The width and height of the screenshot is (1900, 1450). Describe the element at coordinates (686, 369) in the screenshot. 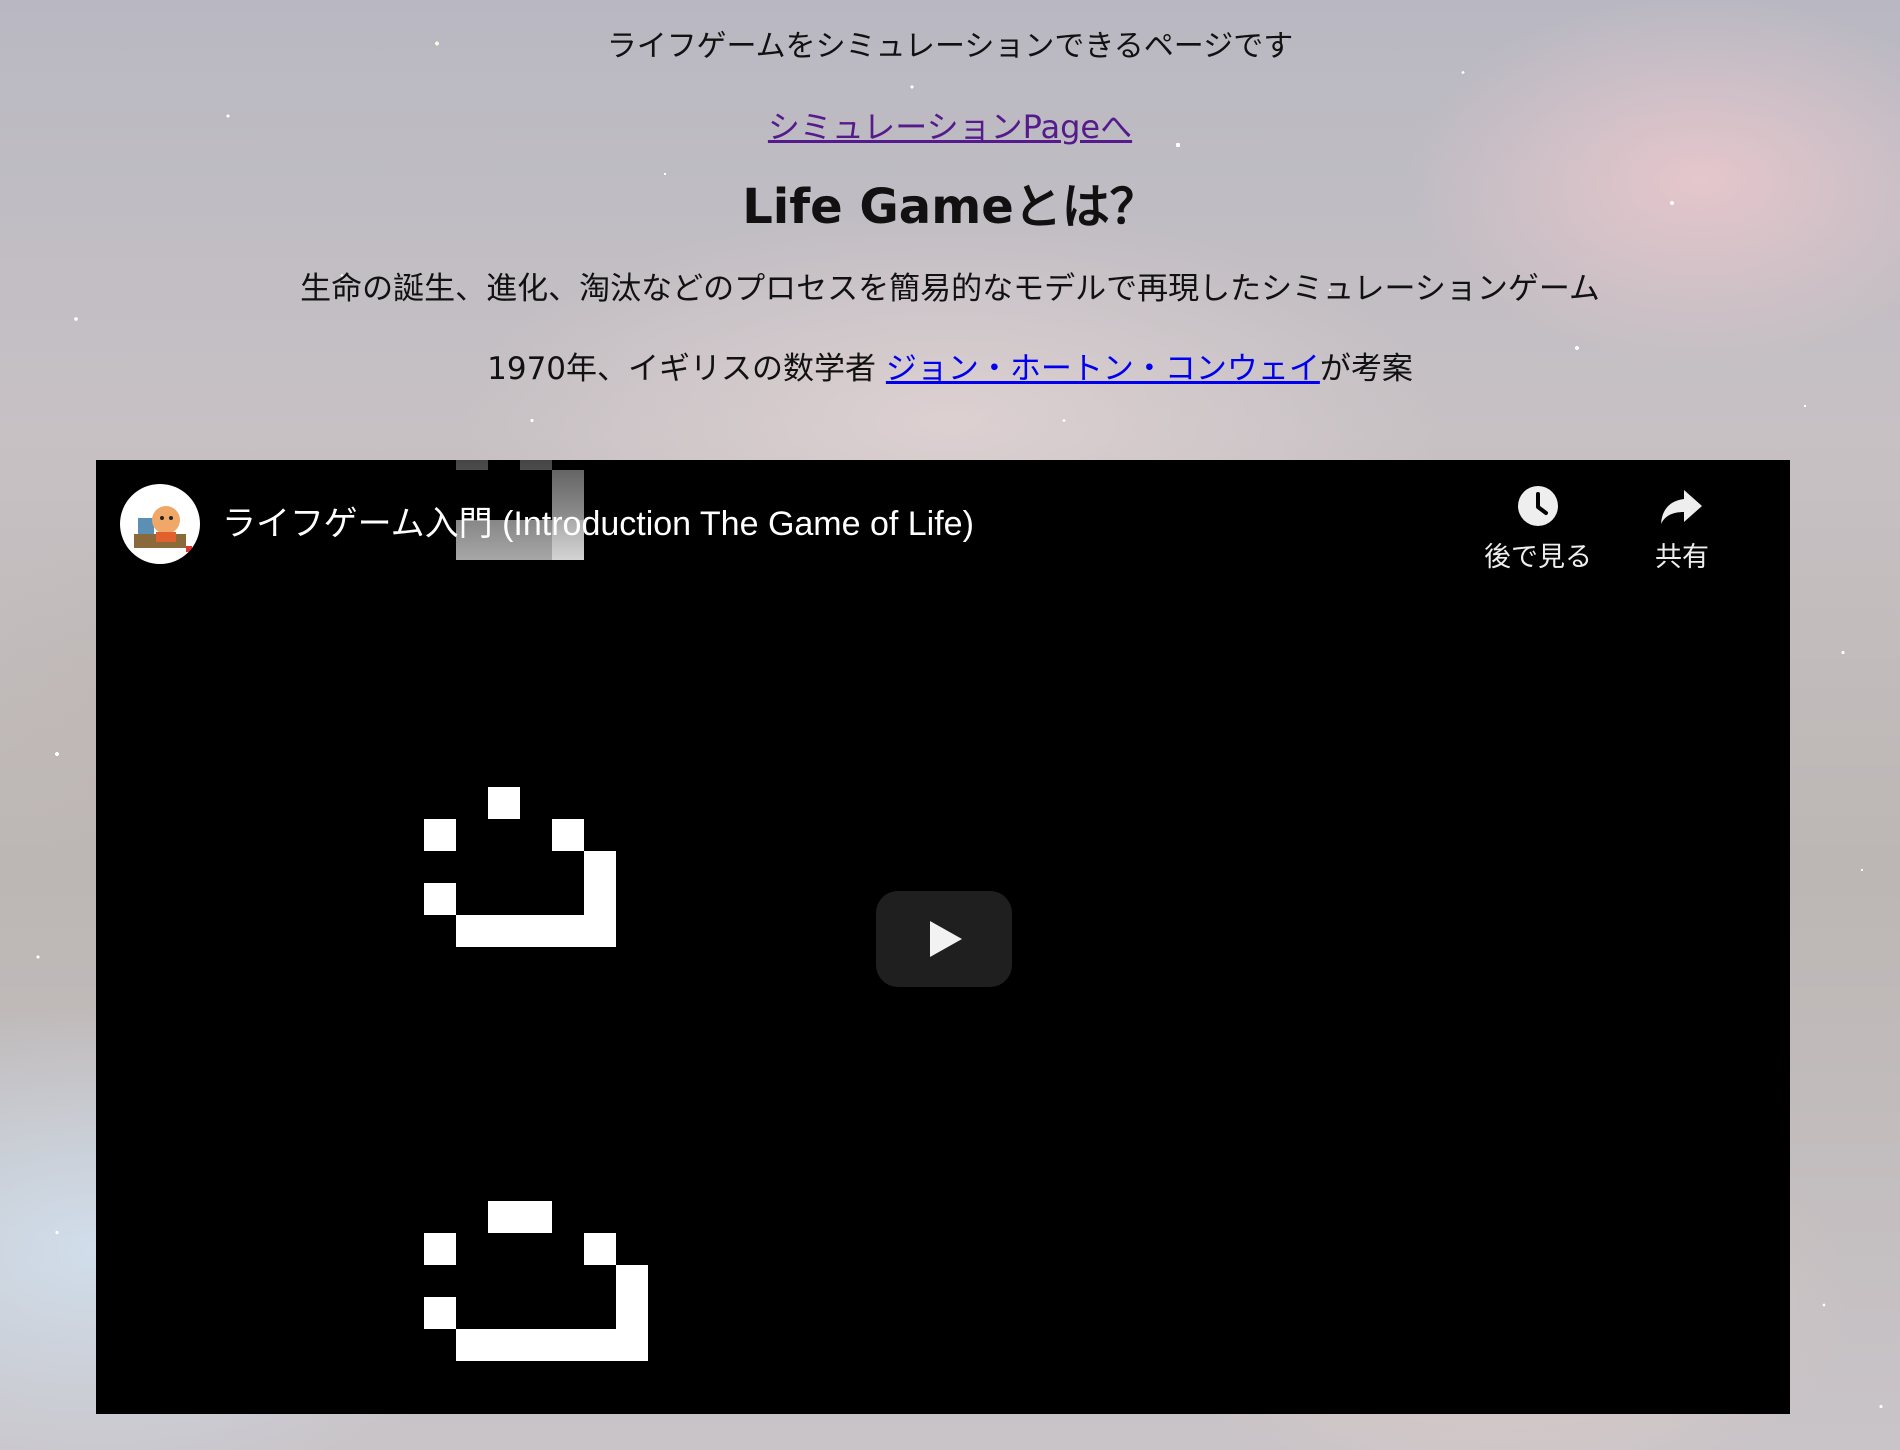

I see `credit-prefix: 1970年、イギリスの数学者` at that location.